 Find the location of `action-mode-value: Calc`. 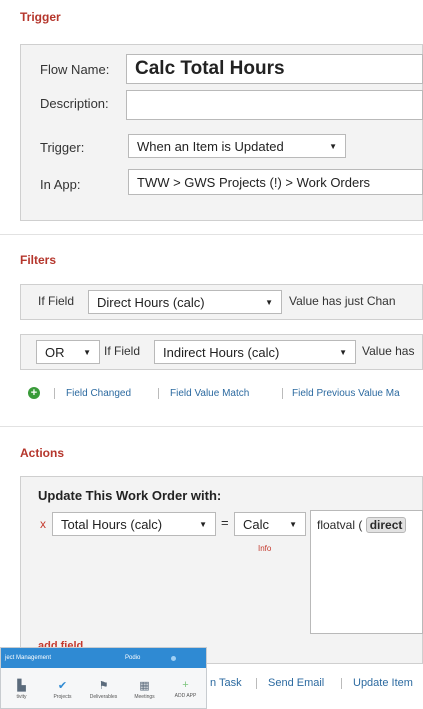

action-mode-value: Calc is located at coordinates (256, 524).